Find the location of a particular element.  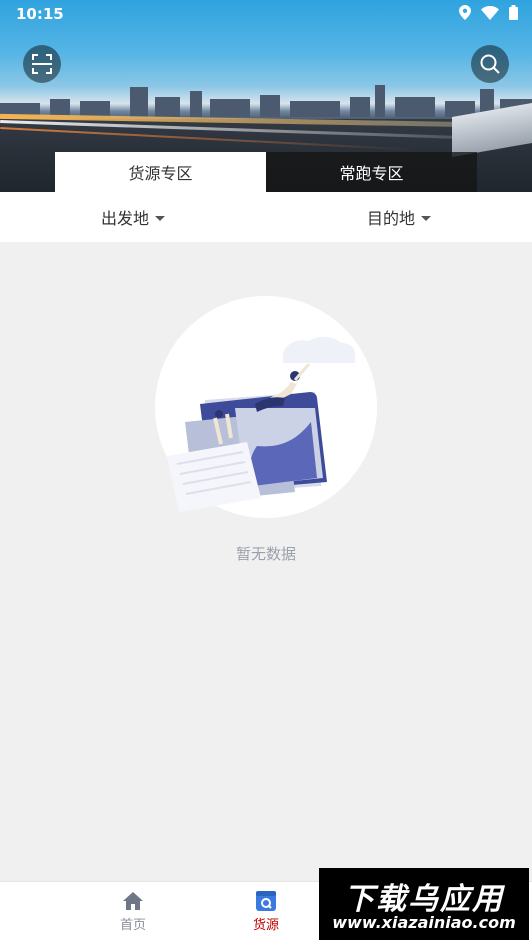

tab-cargo-zone: 货源专区 is located at coordinates (160, 172).